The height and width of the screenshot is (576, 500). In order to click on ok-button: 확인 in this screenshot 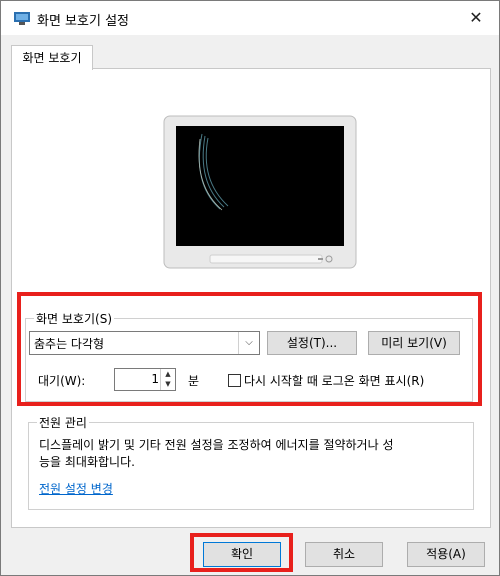, I will do `click(242, 554)`.